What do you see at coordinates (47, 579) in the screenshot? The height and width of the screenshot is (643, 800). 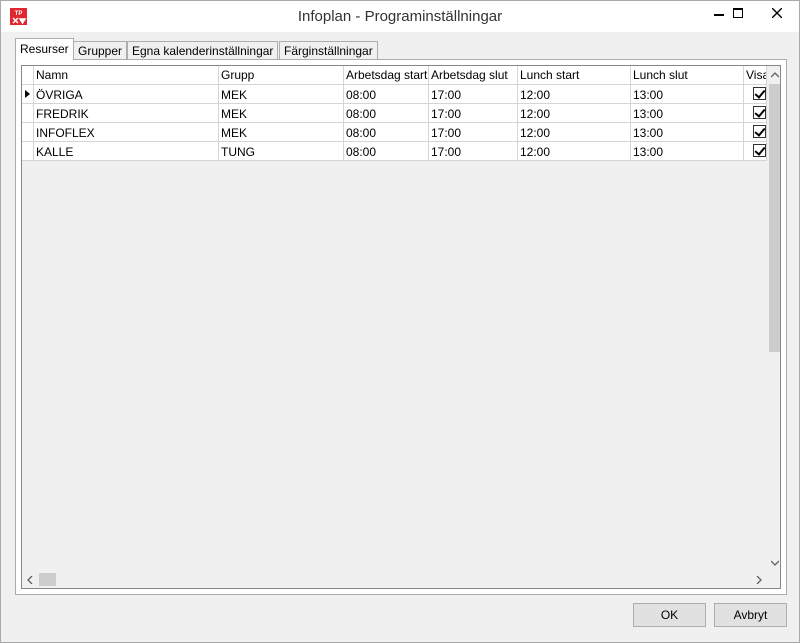 I see `horizontal-scroll-thumb` at bounding box center [47, 579].